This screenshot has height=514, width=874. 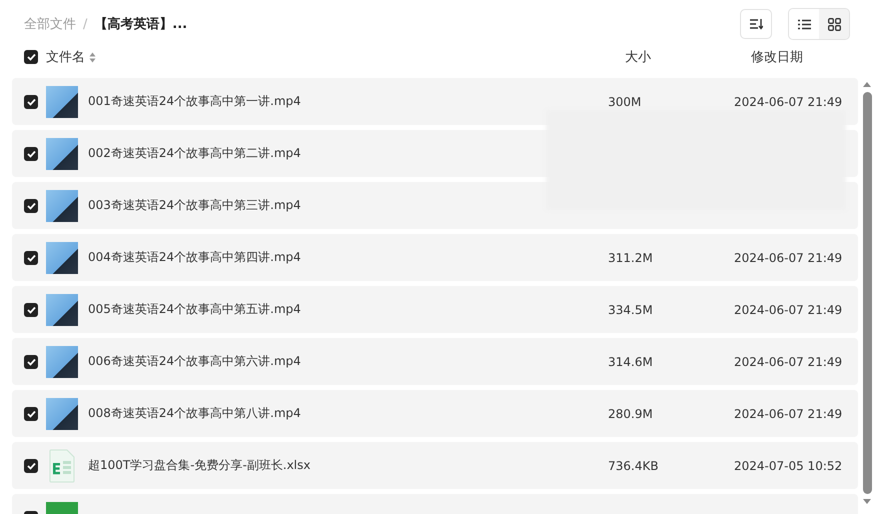 What do you see at coordinates (638, 57) in the screenshot?
I see `size-column-header: 大小` at bounding box center [638, 57].